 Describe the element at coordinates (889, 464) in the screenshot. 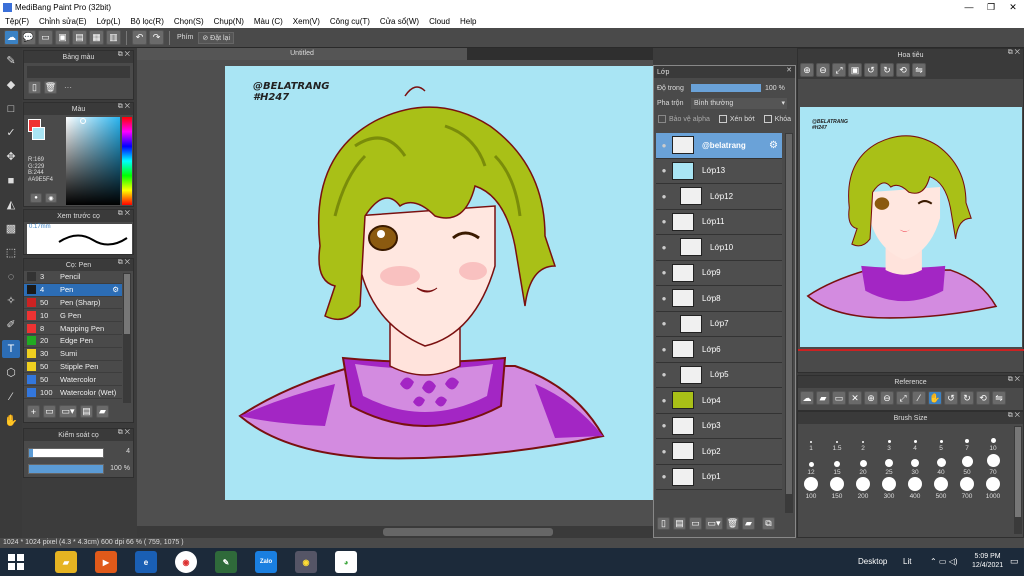

I see `brush-size-option: 25` at that location.